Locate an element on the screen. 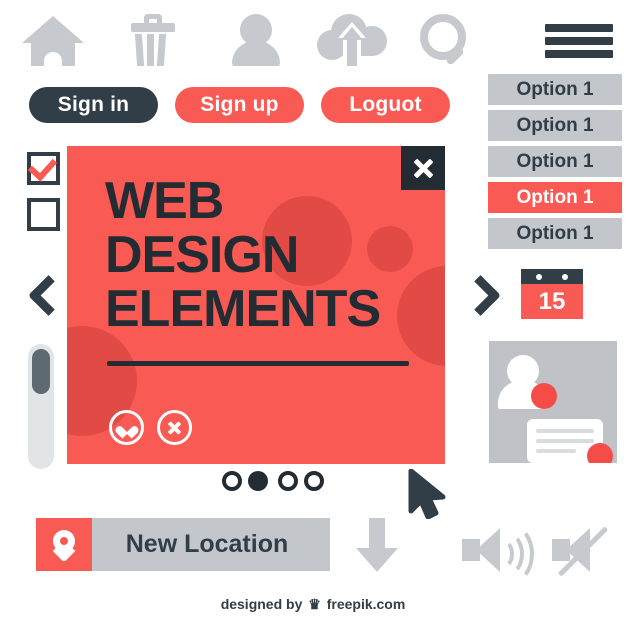  sign-up-button: Sign up is located at coordinates (239, 105).